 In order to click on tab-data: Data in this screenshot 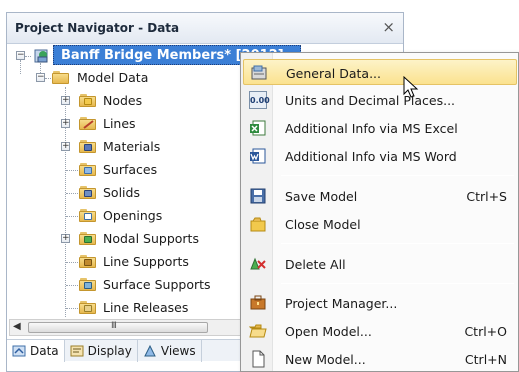, I will do `click(36, 351)`.